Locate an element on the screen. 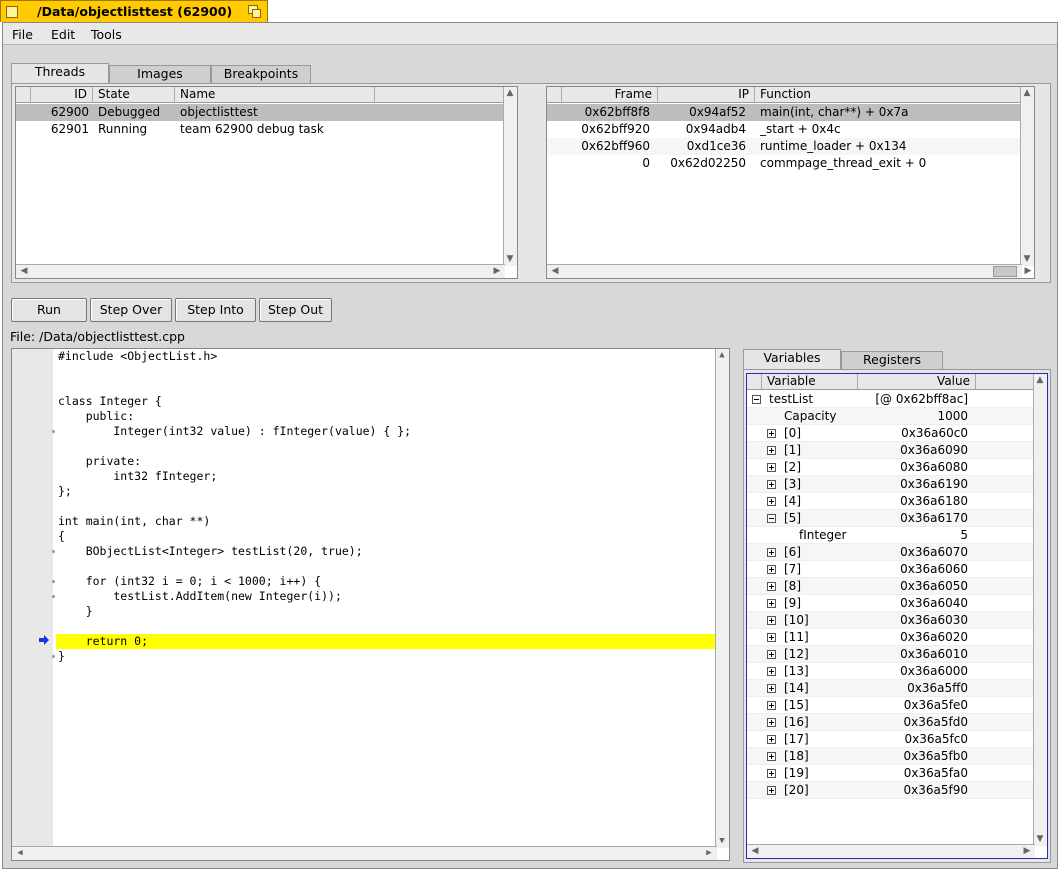 This screenshot has width=1060, height=871. tab-registers: Registers is located at coordinates (892, 360).